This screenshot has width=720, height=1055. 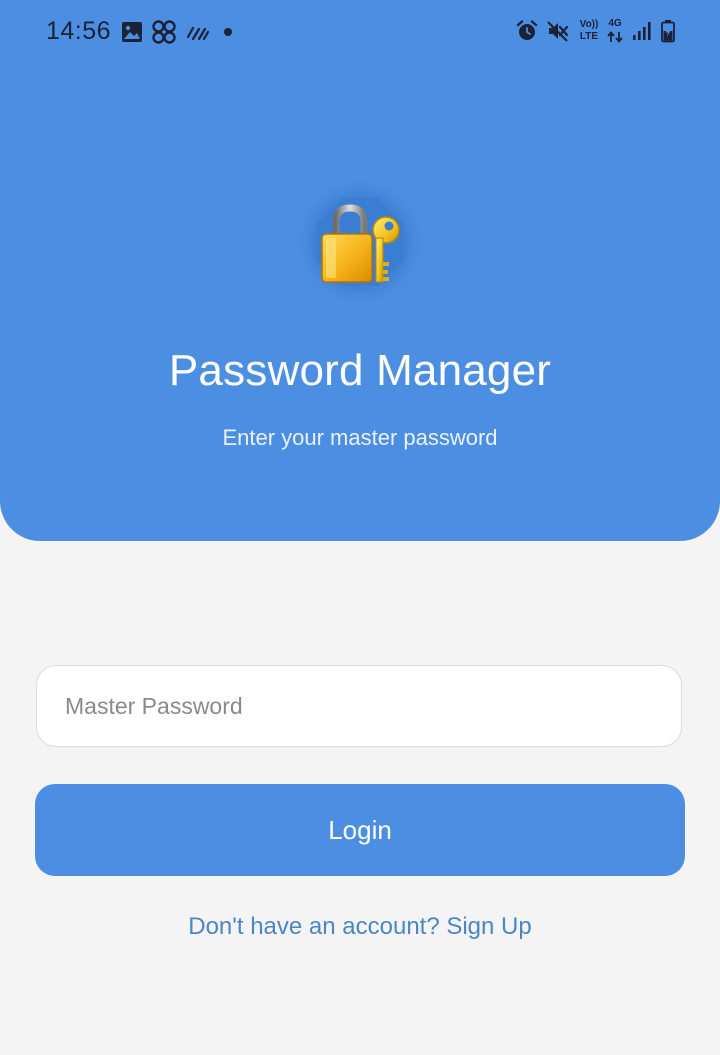 I want to click on link-app-icon, so click(x=164, y=32).